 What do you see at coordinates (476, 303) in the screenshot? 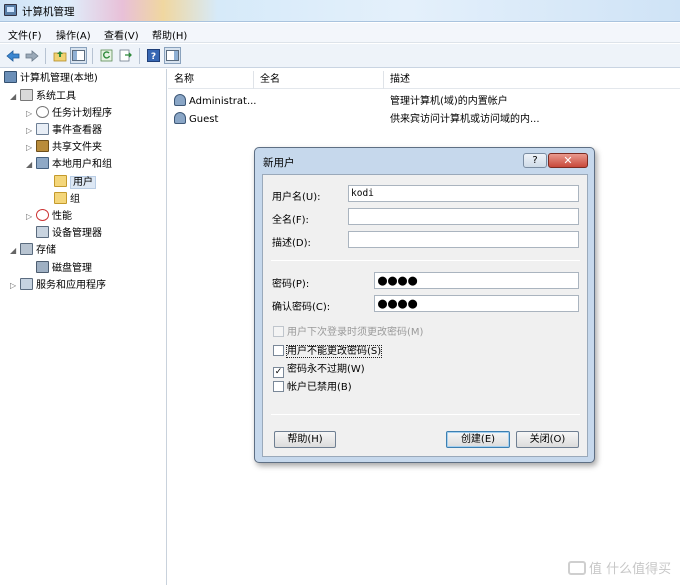
I see `confirm-password-field: ●●●●` at bounding box center [476, 303].